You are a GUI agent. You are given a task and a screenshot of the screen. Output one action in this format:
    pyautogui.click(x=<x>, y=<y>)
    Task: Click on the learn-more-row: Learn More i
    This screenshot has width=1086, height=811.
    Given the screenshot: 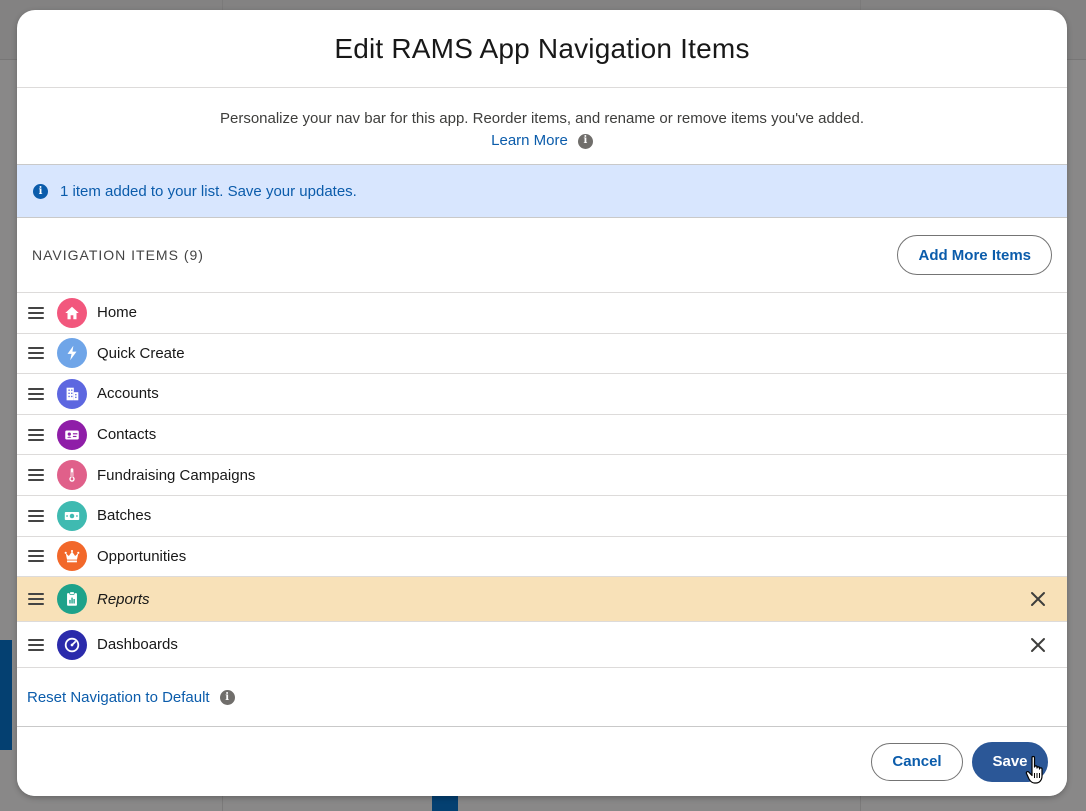 What is the action you would take?
    pyautogui.click(x=542, y=141)
    